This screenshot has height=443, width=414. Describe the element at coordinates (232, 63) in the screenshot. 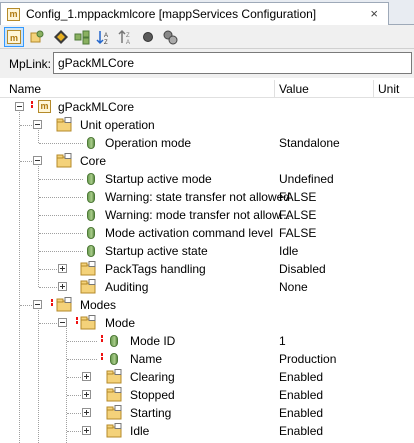

I see `mplink-input` at that location.